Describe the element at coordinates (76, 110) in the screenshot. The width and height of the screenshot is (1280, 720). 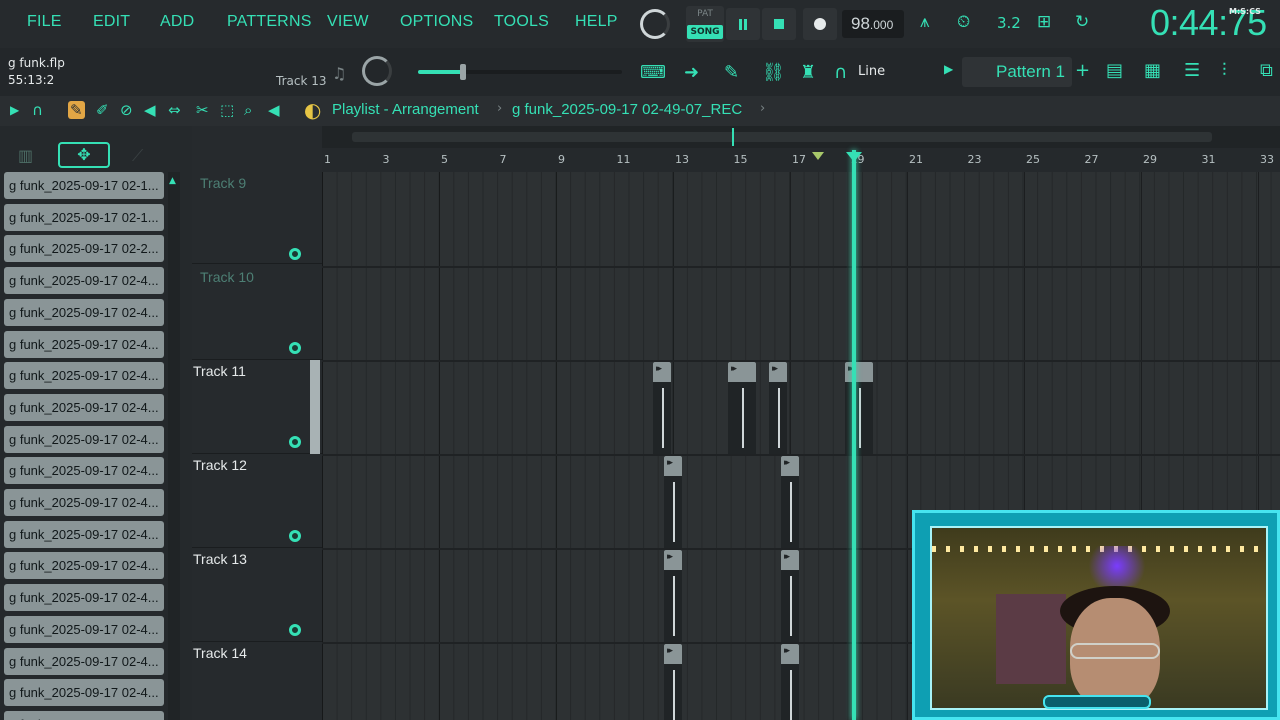
I see `draw-tool-icon: ✎` at that location.